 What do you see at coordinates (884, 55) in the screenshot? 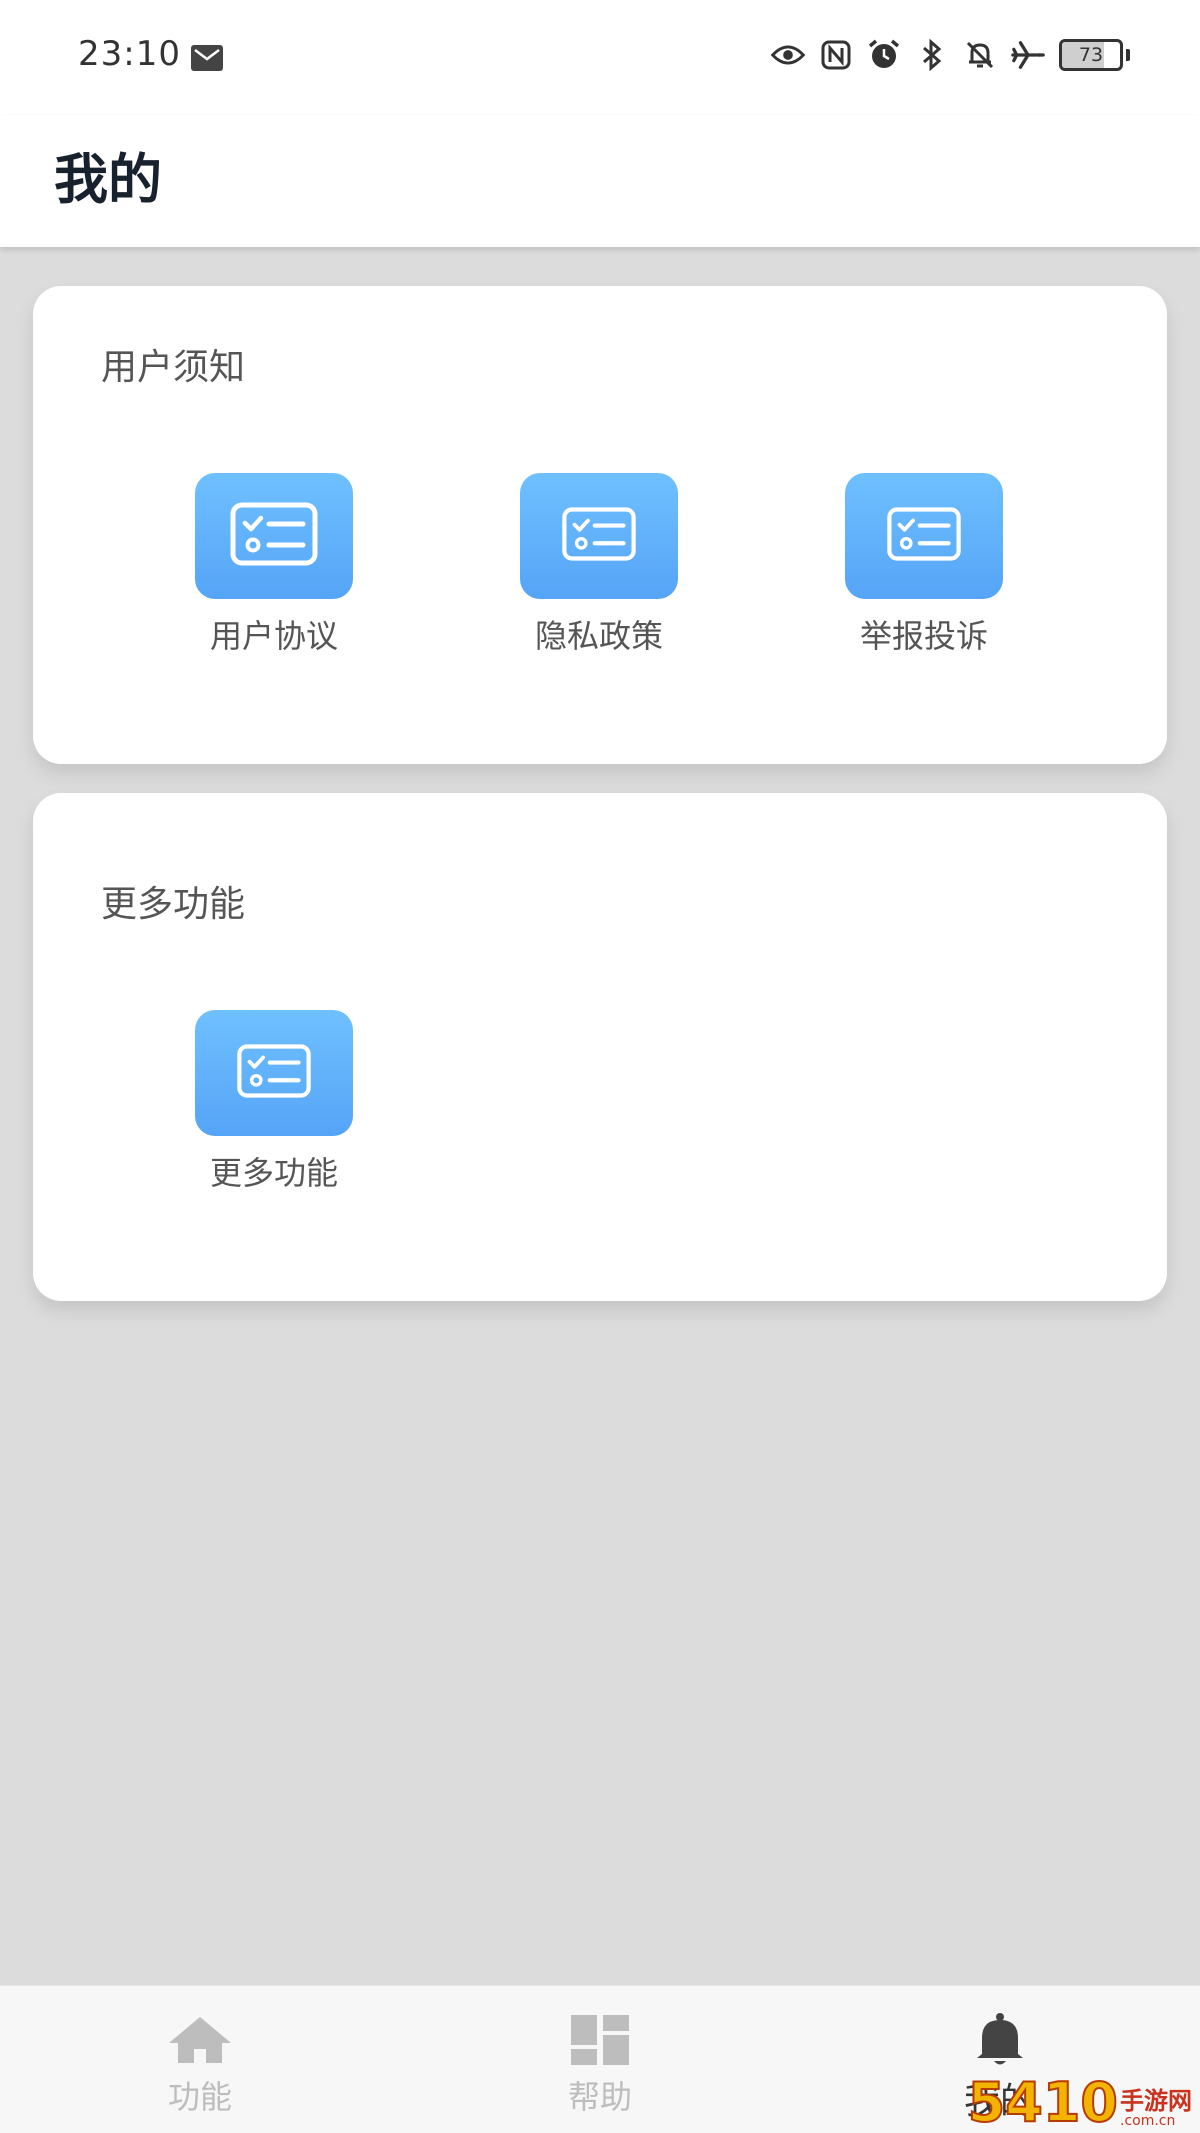
I see `alarm-icon` at bounding box center [884, 55].